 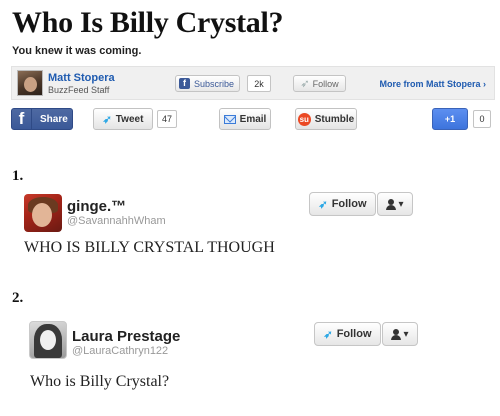 I want to click on author-name-link: Matt Stopera, so click(x=81, y=78).